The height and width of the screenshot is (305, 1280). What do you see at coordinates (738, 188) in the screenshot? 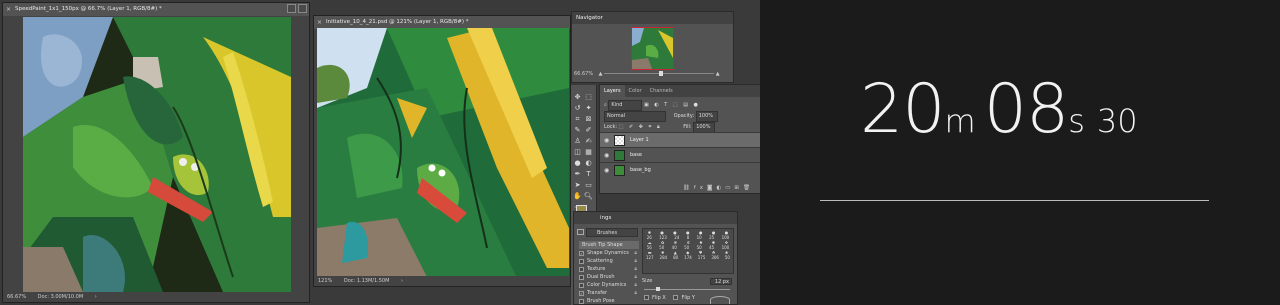
I see `new-layer-icon: ⊞` at bounding box center [738, 188].